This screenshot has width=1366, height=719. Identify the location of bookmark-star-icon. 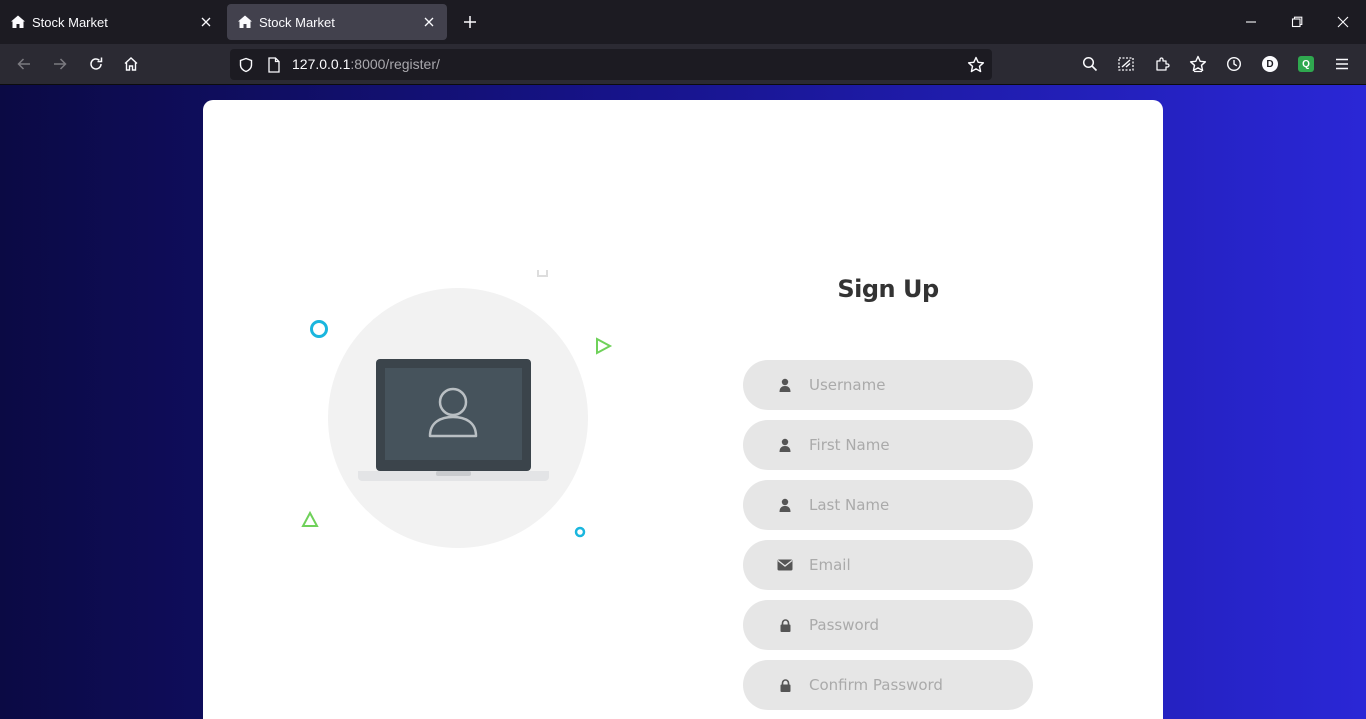
(976, 65).